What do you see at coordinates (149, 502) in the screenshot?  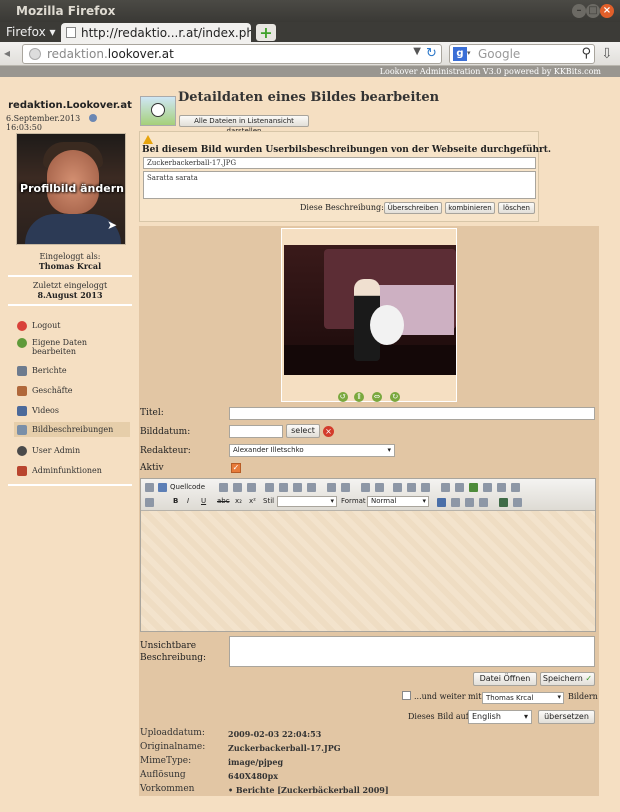 I see `eraser-icon` at bounding box center [149, 502].